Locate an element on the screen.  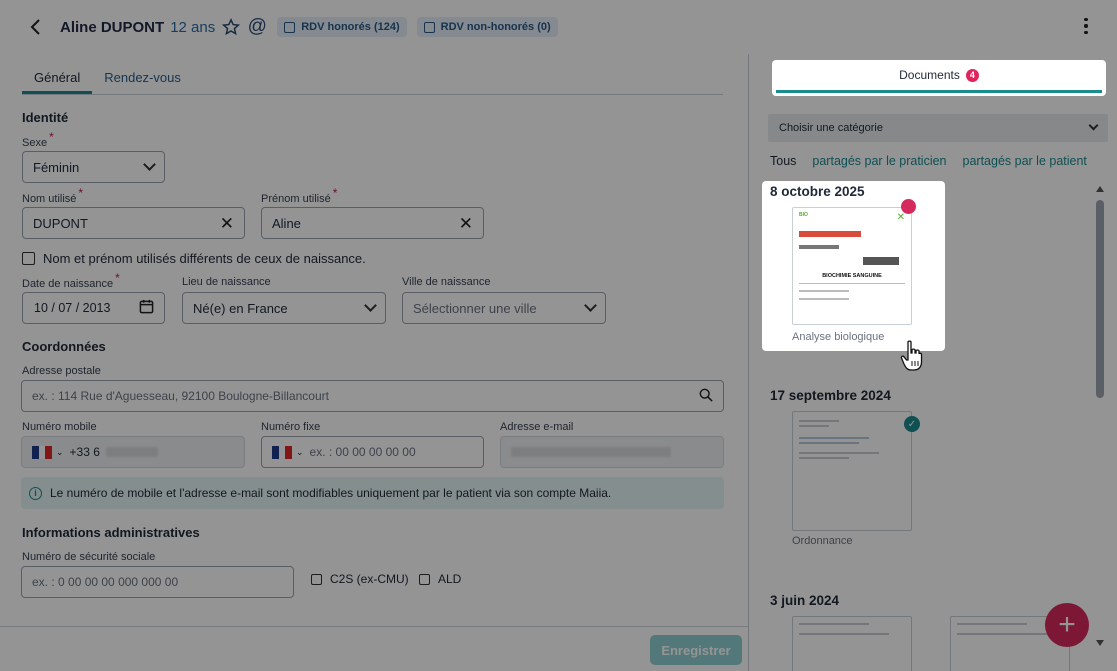
lab-emblem-icon: ✕ is located at coordinates (900, 217).